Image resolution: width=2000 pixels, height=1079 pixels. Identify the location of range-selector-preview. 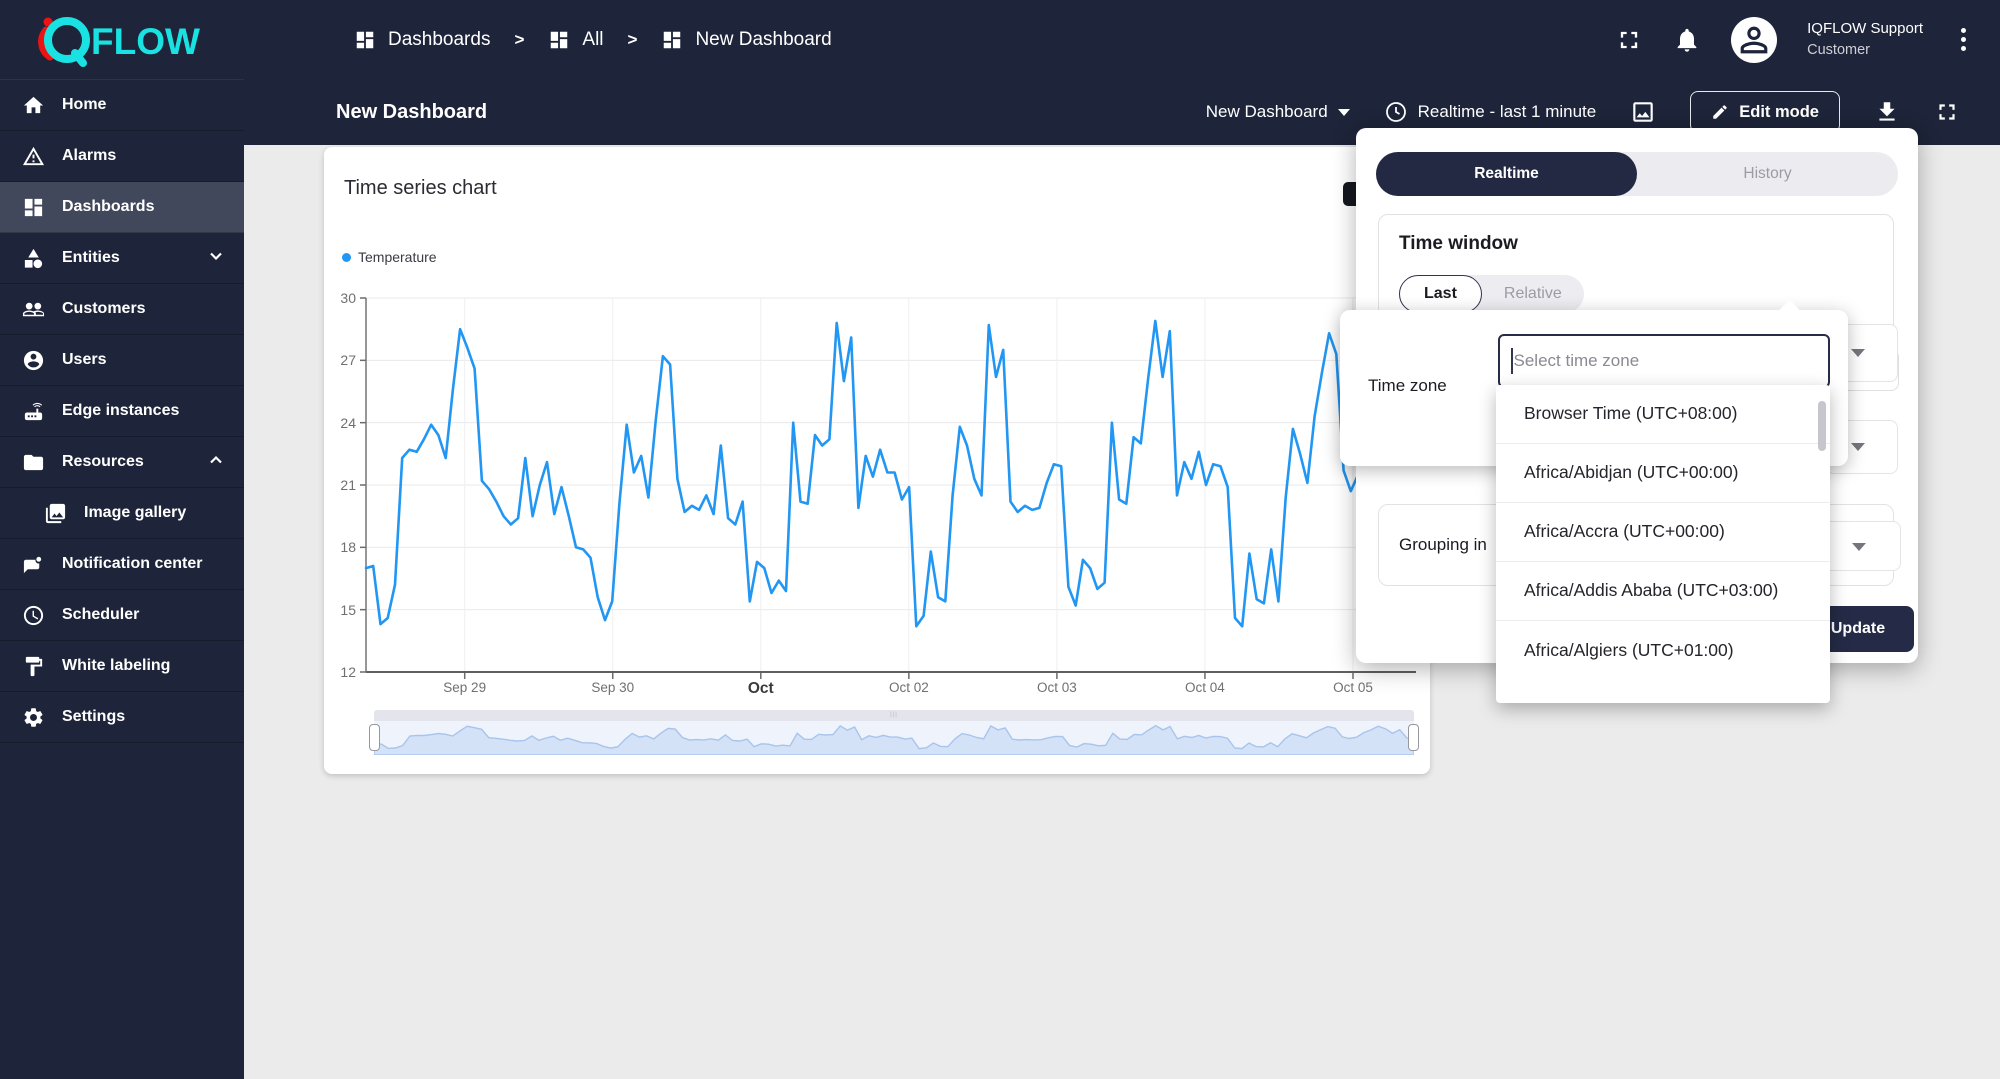
(894, 738).